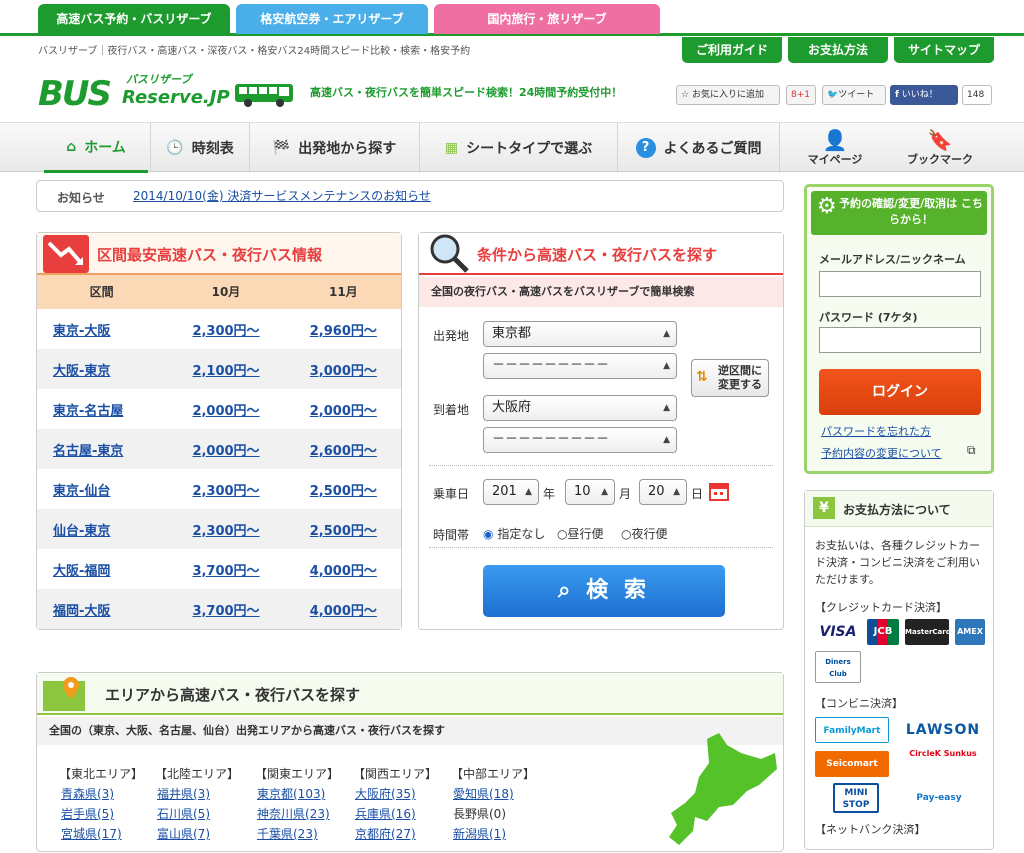 This screenshot has height=853, width=1024. Describe the element at coordinates (335, 148) in the screenshot. I see `nav-departure: 🏁 出発地から探す` at that location.